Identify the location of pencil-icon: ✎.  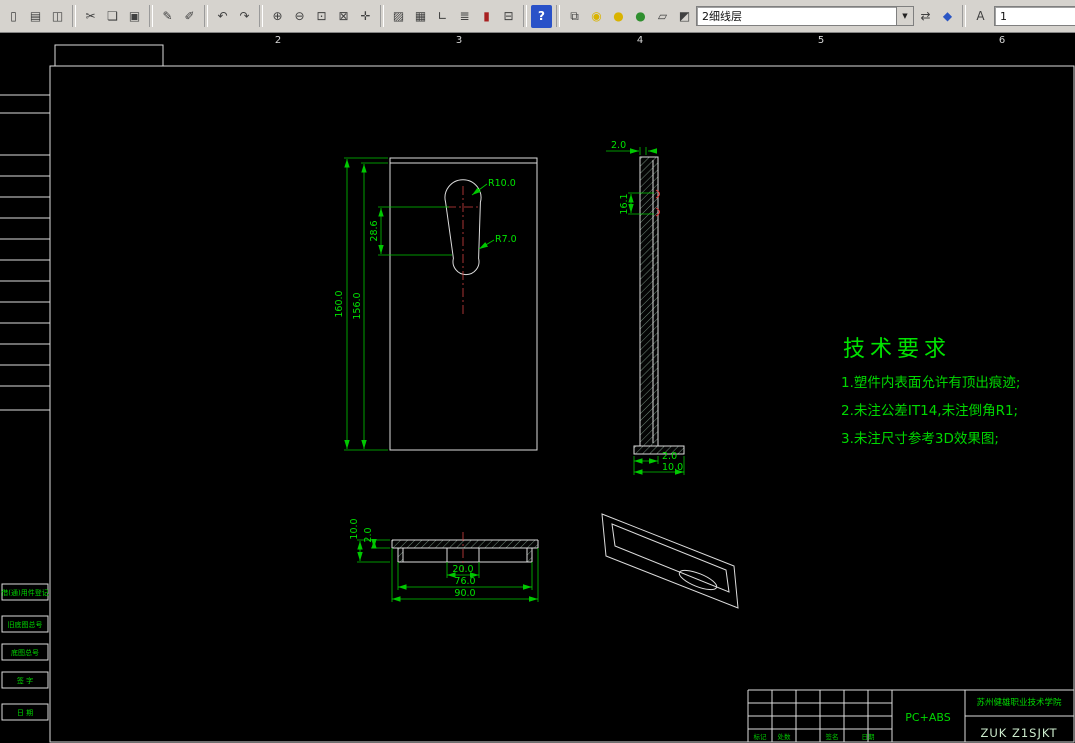
(167, 16).